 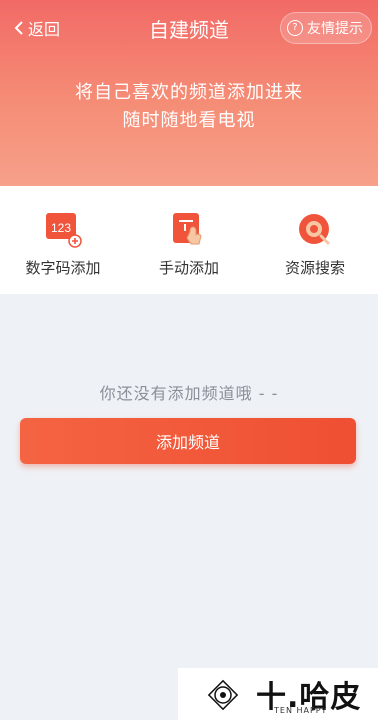 I want to click on tip-label: 友情提示, so click(x=335, y=29).